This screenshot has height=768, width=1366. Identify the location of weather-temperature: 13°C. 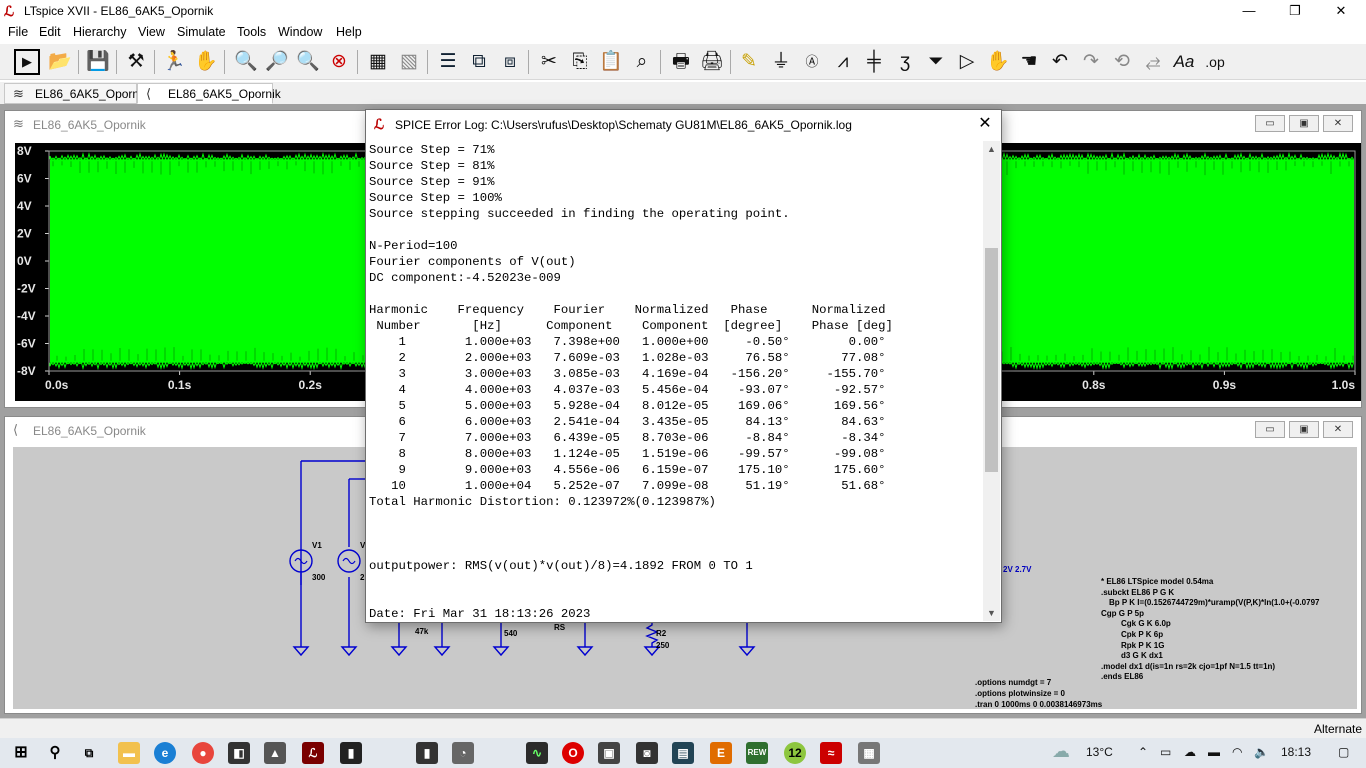
(1099, 752).